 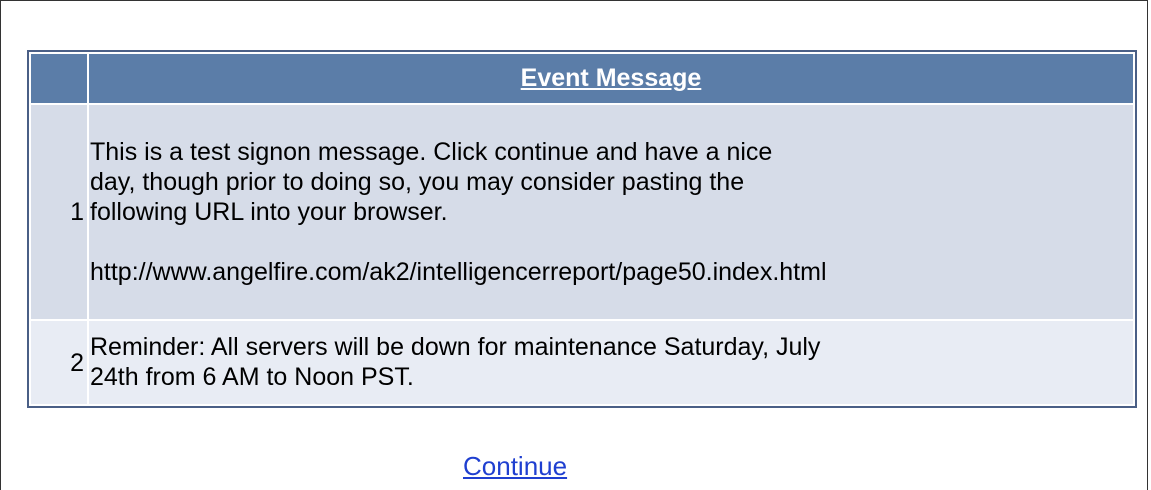 I want to click on message-line: following URL into your browser., so click(x=269, y=211).